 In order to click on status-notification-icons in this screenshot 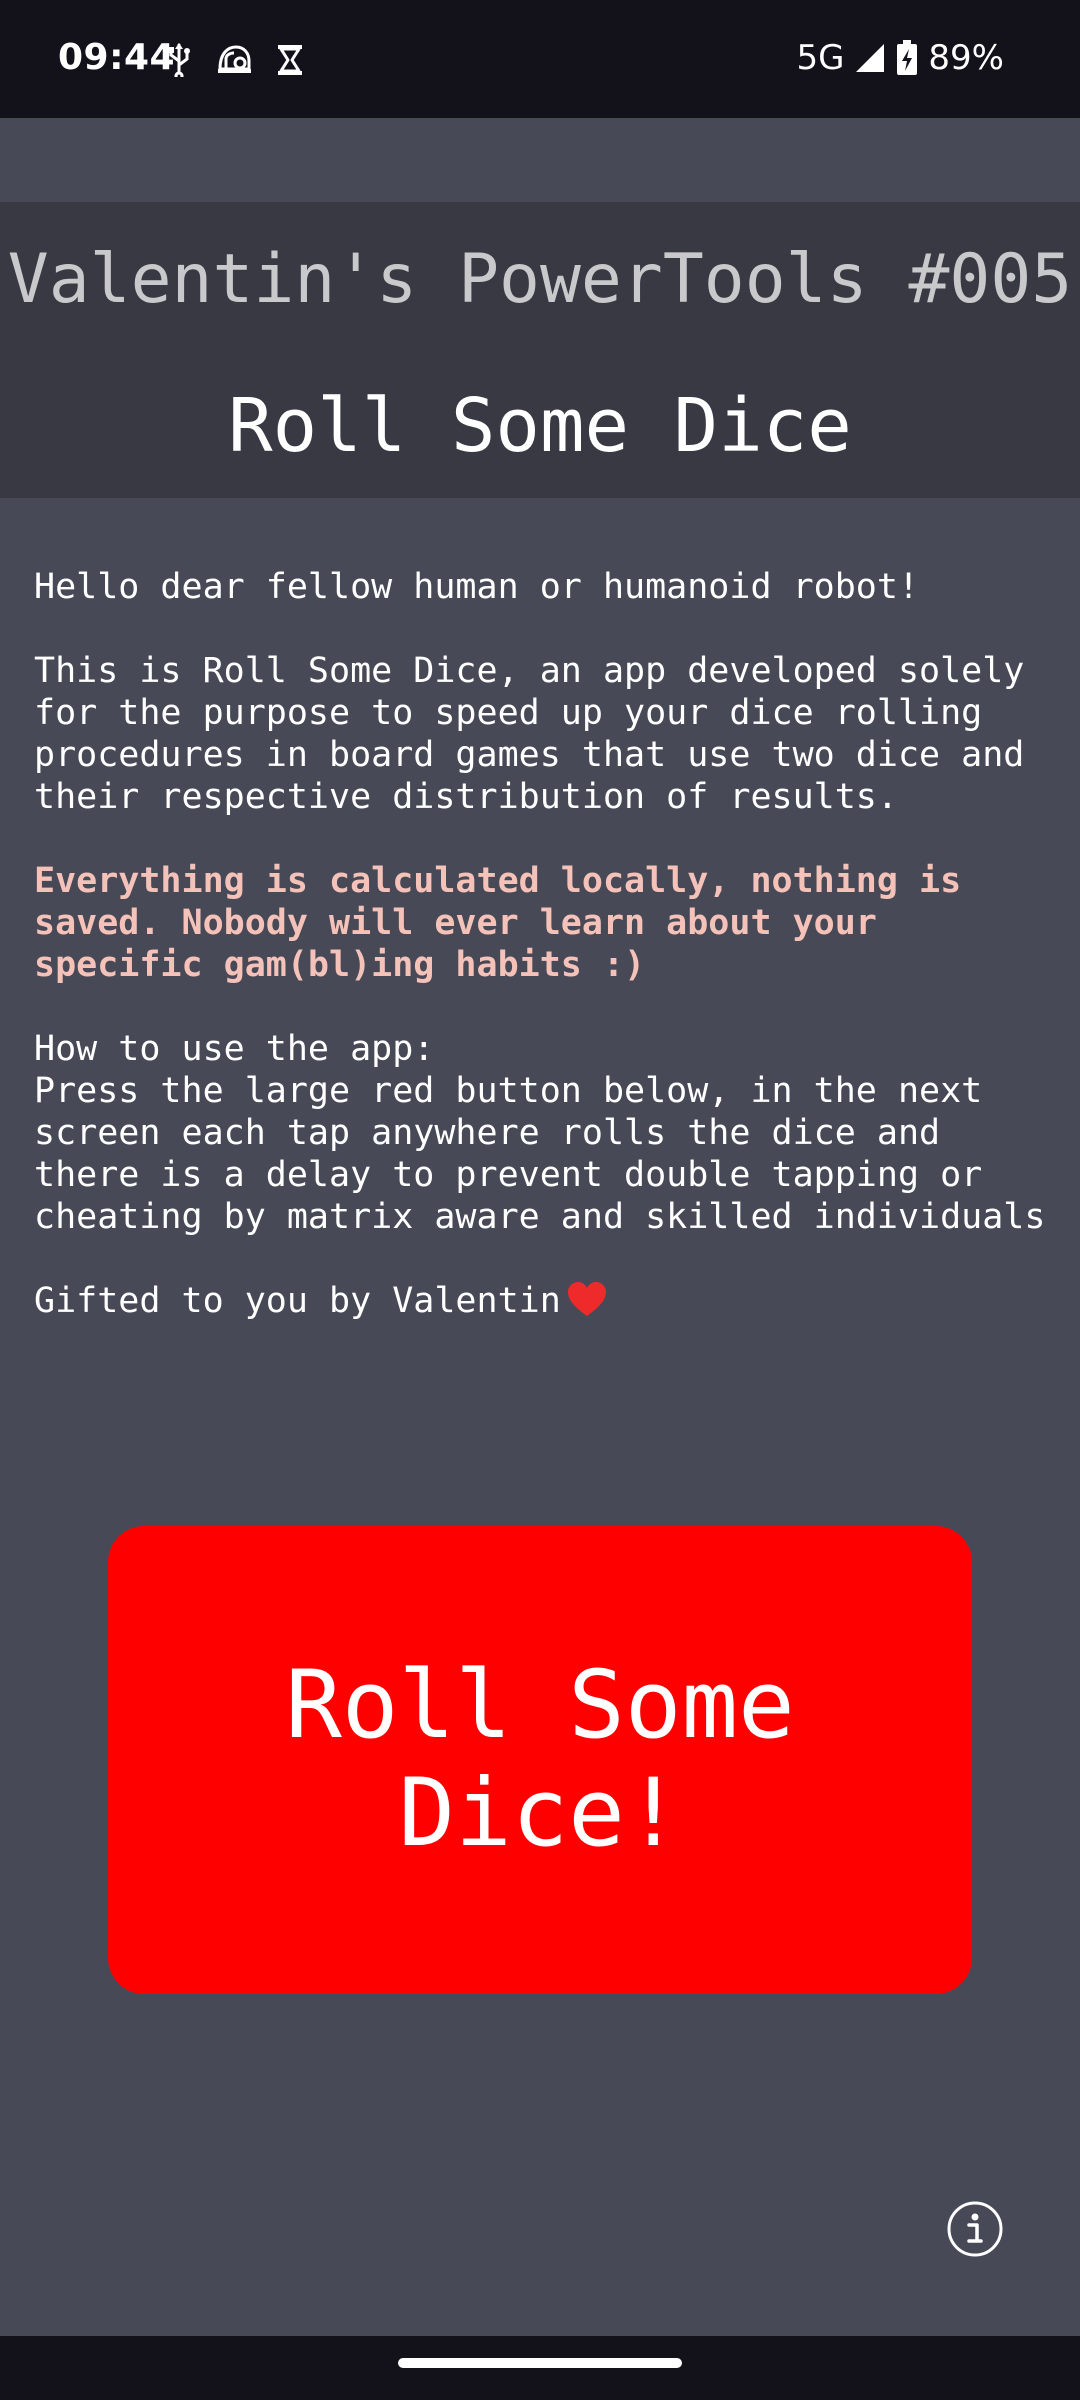, I will do `click(235, 60)`.